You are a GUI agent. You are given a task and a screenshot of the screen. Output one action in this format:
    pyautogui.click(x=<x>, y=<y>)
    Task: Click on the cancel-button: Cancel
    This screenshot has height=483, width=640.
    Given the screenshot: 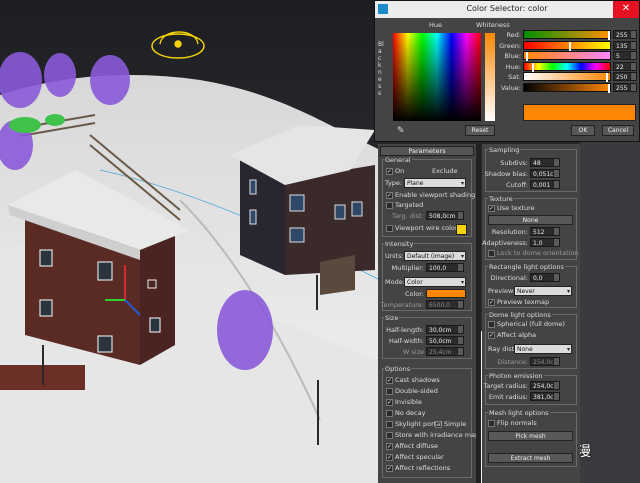 What is the action you would take?
    pyautogui.click(x=618, y=130)
    